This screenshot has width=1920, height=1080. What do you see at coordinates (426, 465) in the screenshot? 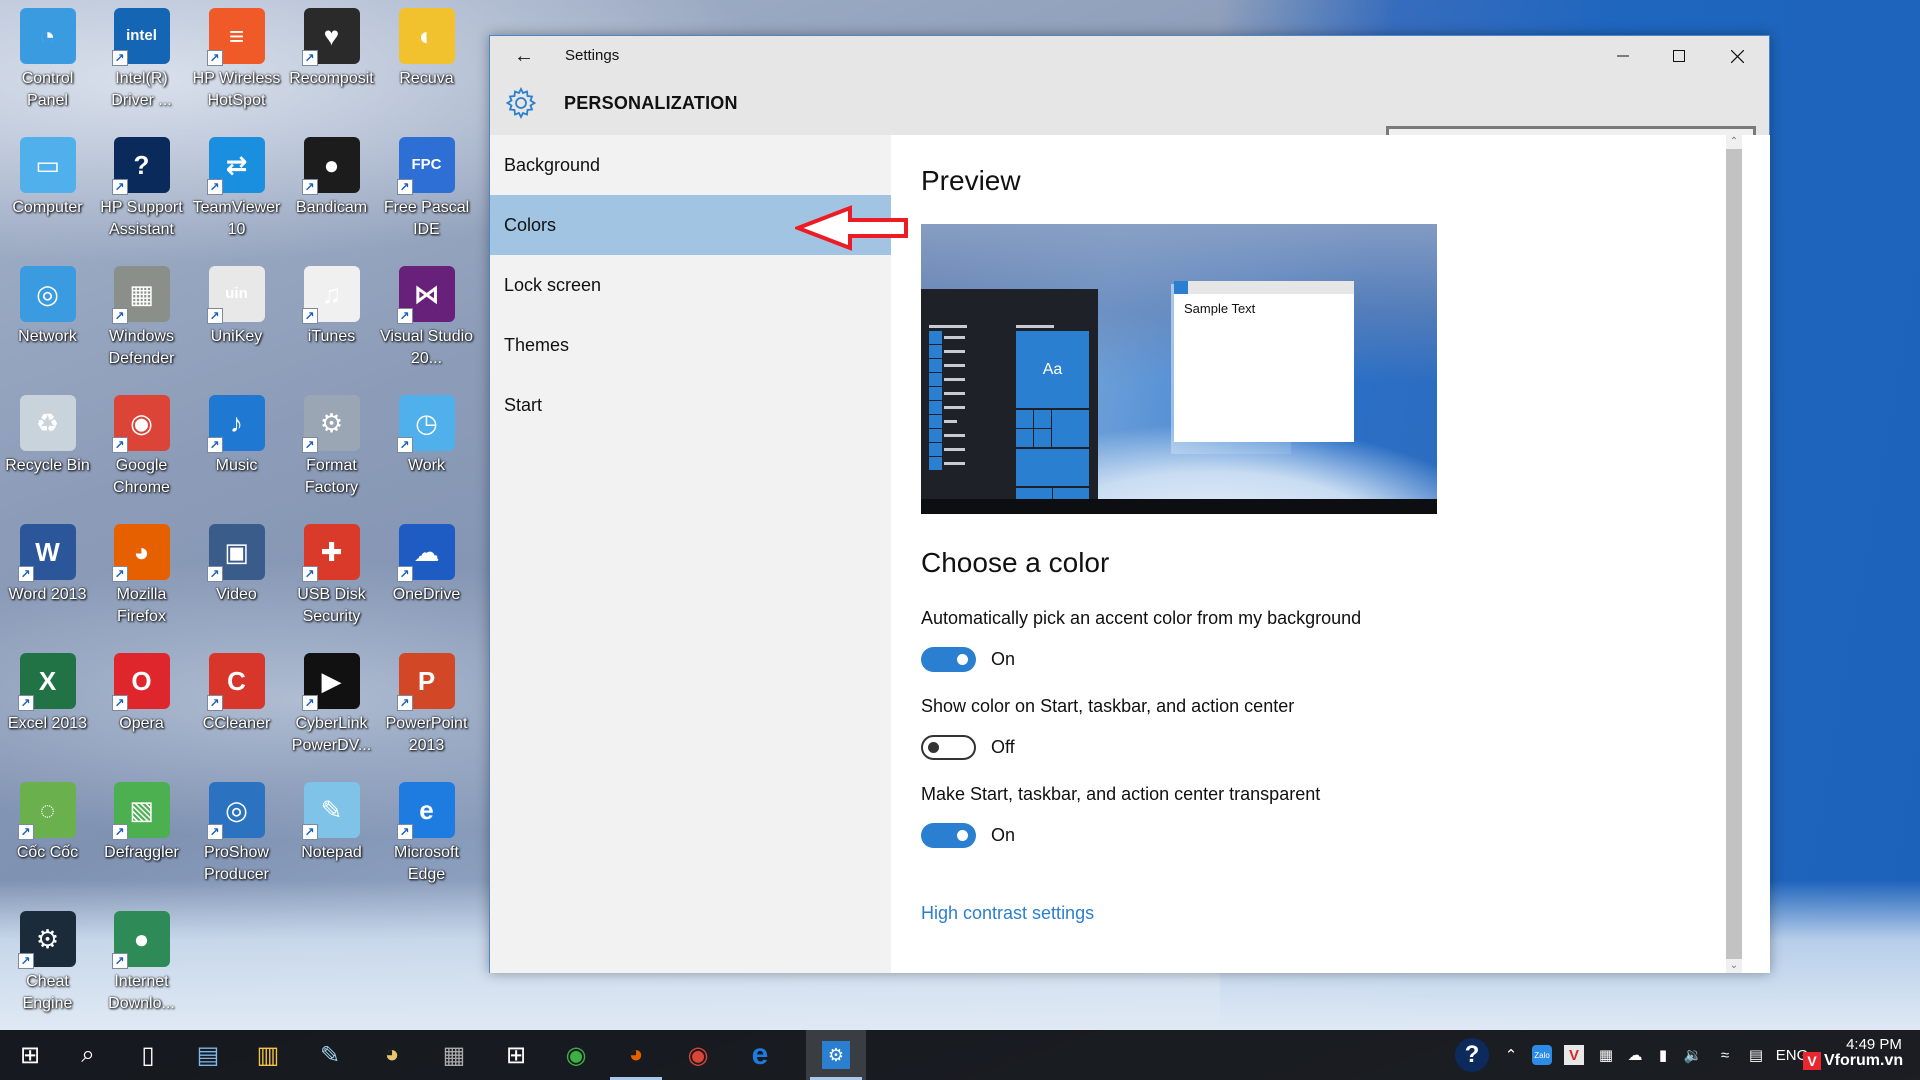
I see `desktop-icon-label: Work` at bounding box center [426, 465].